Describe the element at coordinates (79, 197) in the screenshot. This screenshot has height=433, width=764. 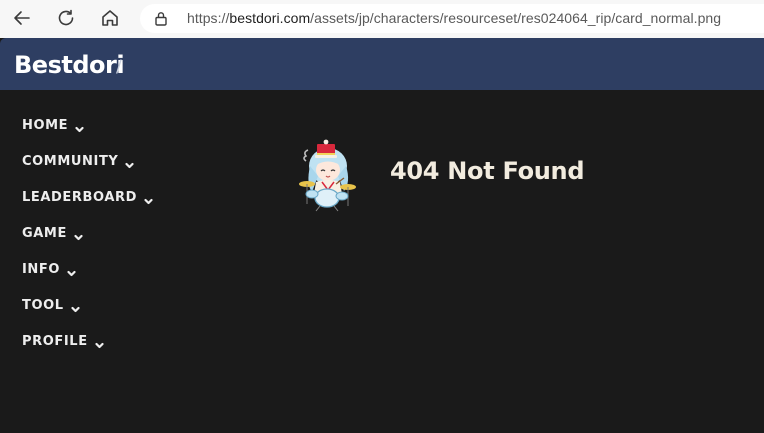
I see `sidebar-item-label: LEADERBOARD` at that location.